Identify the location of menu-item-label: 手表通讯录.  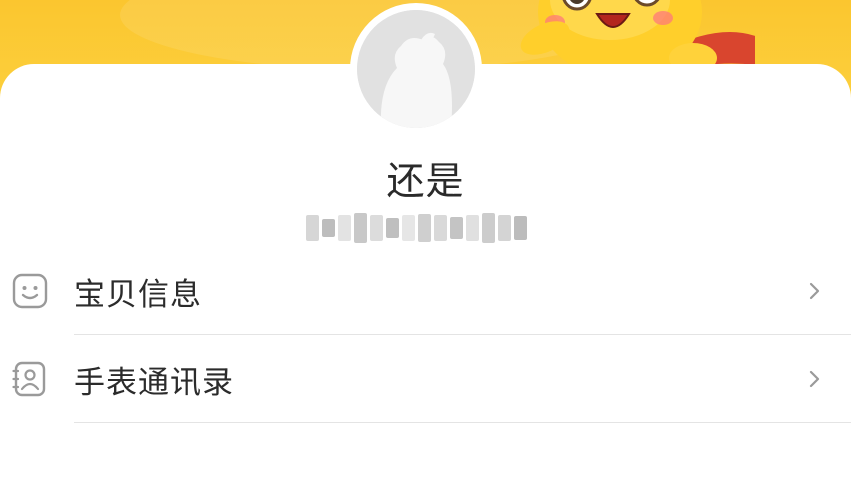
(154, 382).